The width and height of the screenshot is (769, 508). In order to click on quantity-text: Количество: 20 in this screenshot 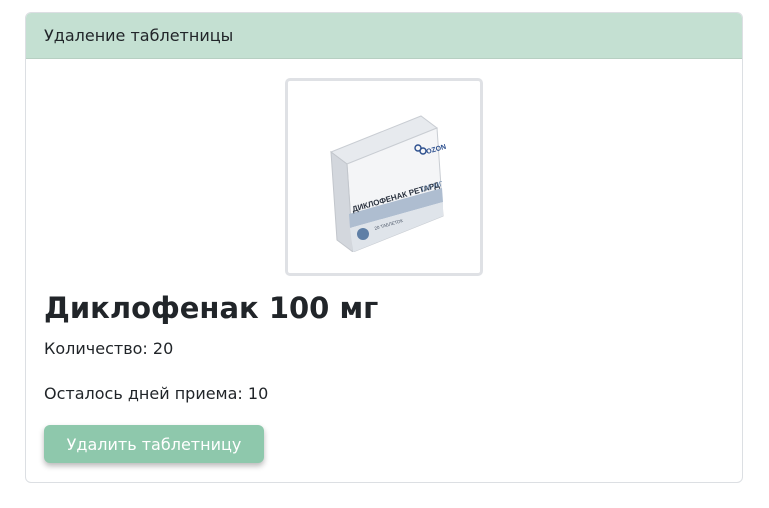, I will do `click(109, 348)`.